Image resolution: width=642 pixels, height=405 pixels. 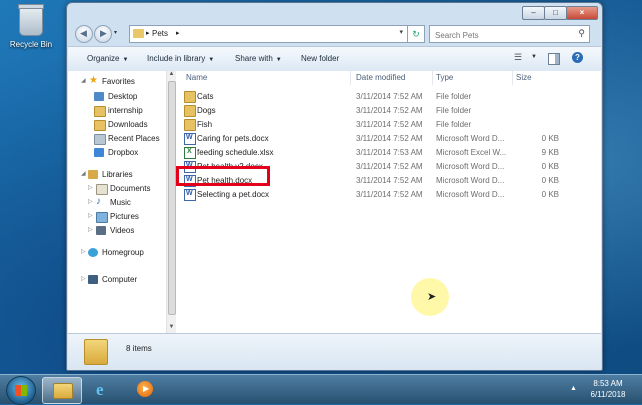 What do you see at coordinates (554, 59) in the screenshot?
I see `preview-pane-icon` at bounding box center [554, 59].